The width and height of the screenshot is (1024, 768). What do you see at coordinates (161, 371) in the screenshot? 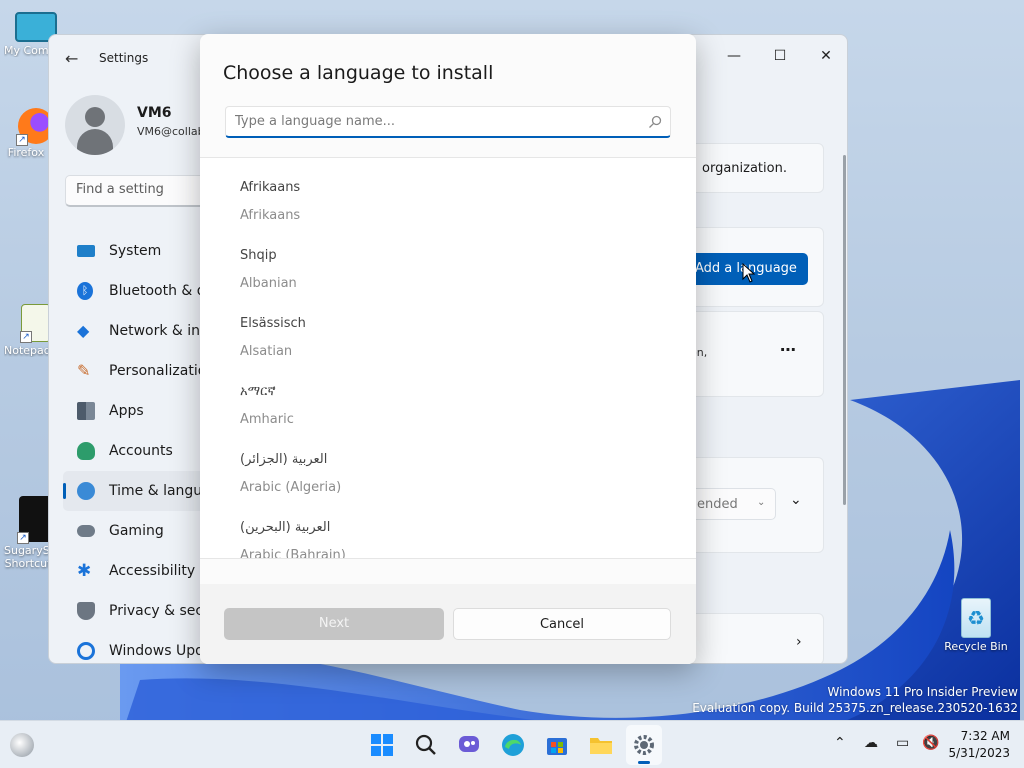
I see `nav-label: Personalization` at bounding box center [161, 371].